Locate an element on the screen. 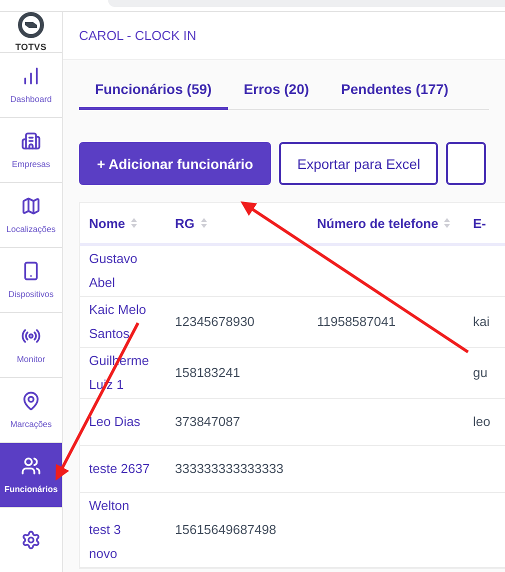 The height and width of the screenshot is (572, 505). table-cell-text: 15615649687498 is located at coordinates (226, 530).